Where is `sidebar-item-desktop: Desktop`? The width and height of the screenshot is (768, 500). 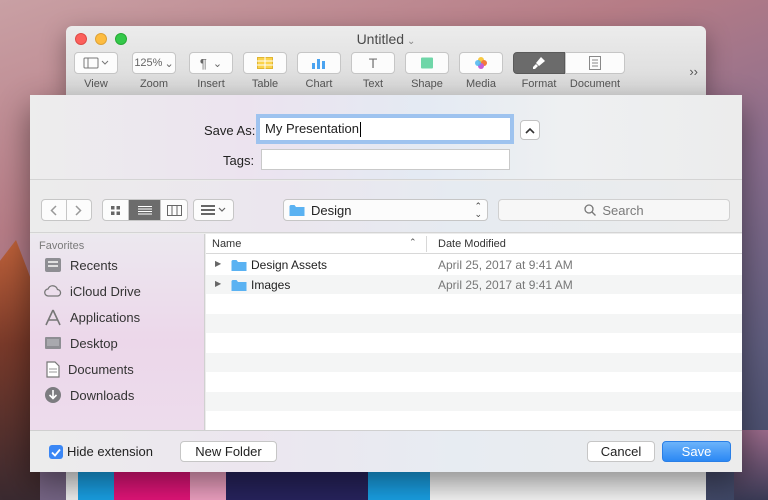
sidebar-item-desktop: Desktop is located at coordinates (81, 343).